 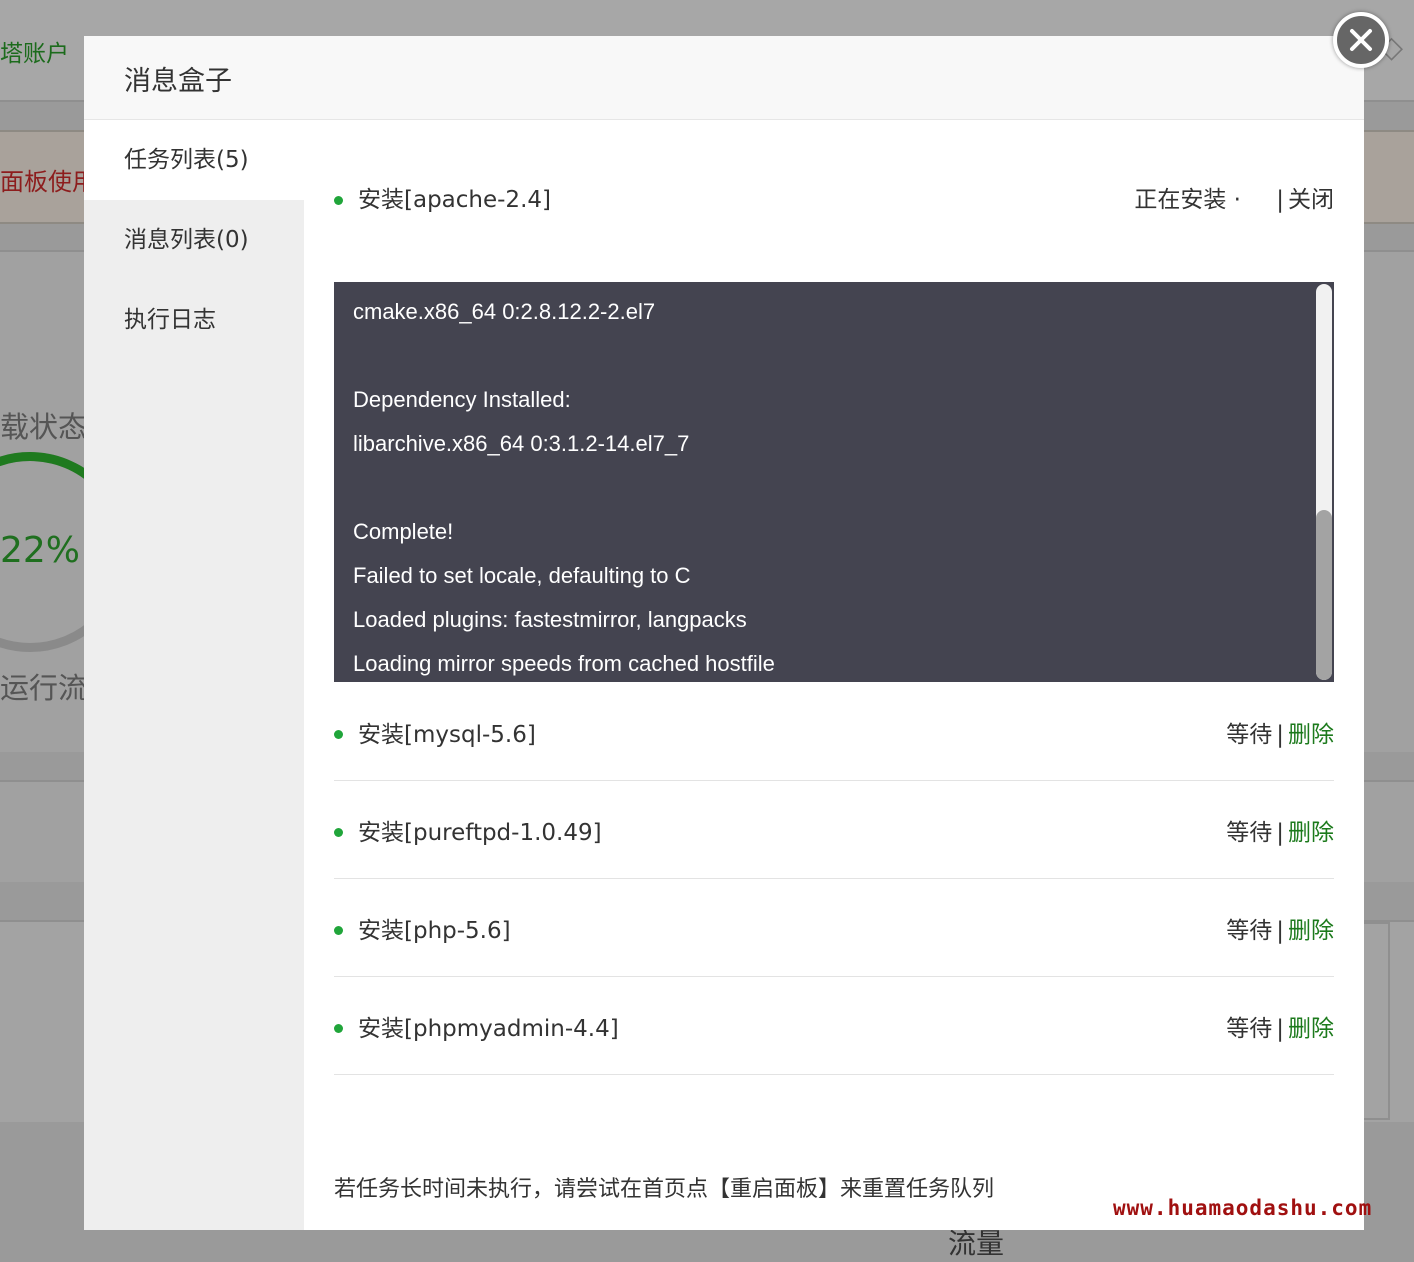 I want to click on close-task-link: 关闭, so click(x=1311, y=200).